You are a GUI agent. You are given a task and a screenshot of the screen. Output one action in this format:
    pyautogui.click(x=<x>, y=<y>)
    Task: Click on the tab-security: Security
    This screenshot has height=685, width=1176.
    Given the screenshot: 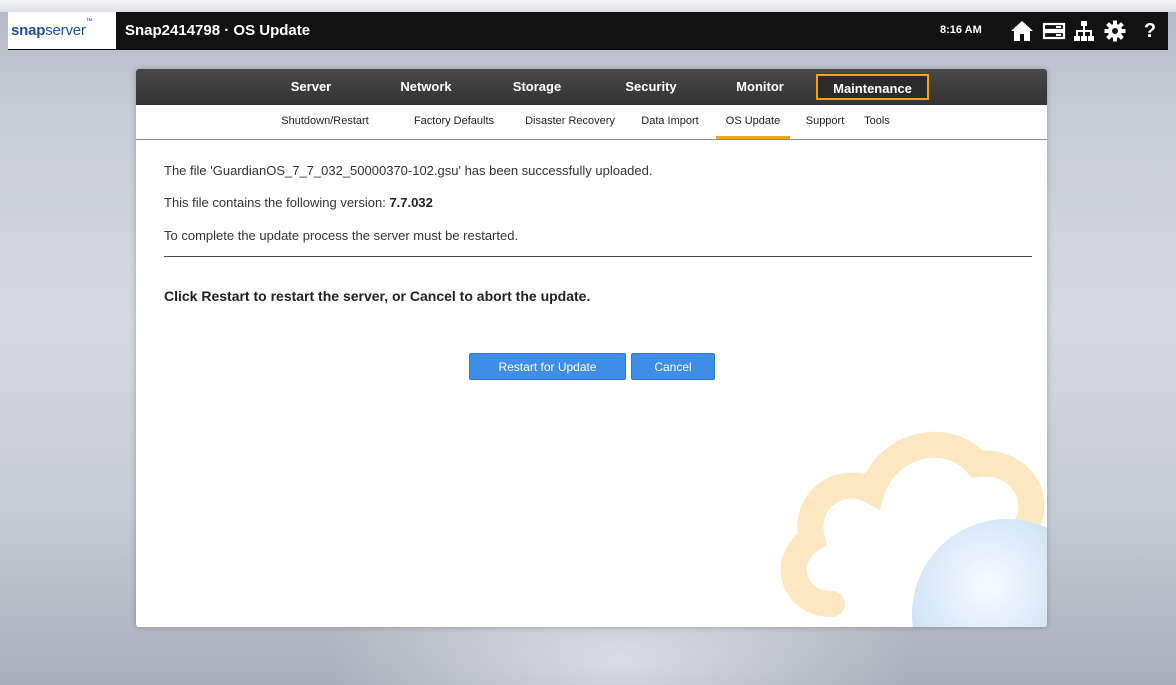 What is the action you would take?
    pyautogui.click(x=651, y=87)
    